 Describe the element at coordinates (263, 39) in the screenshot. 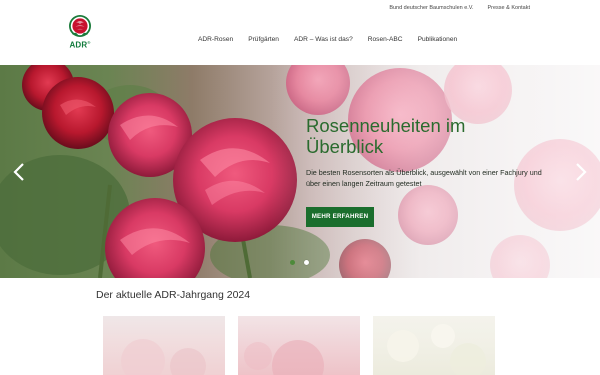

I see `nav-item-pruefgaerten: Prüfgärten` at that location.